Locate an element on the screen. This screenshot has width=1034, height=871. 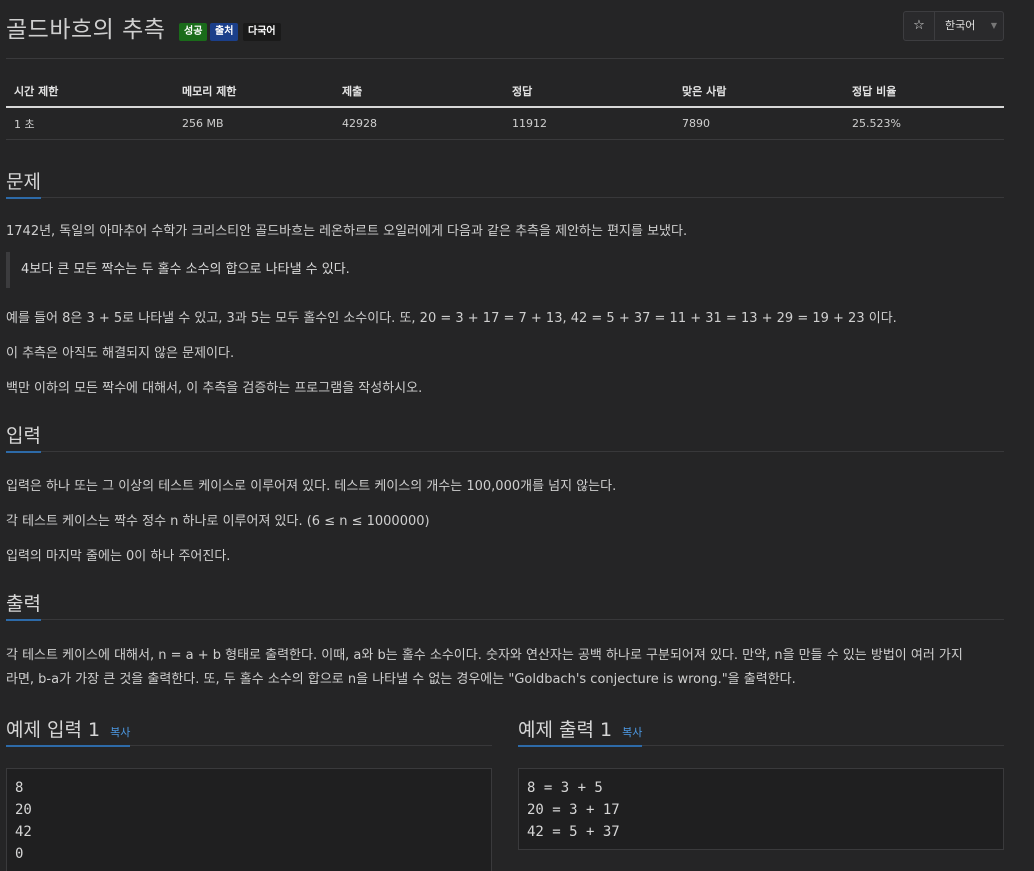
problem-paragraph-3: 이 추측은 아직도 해결되지 않은 문제이다. is located at coordinates (120, 353).